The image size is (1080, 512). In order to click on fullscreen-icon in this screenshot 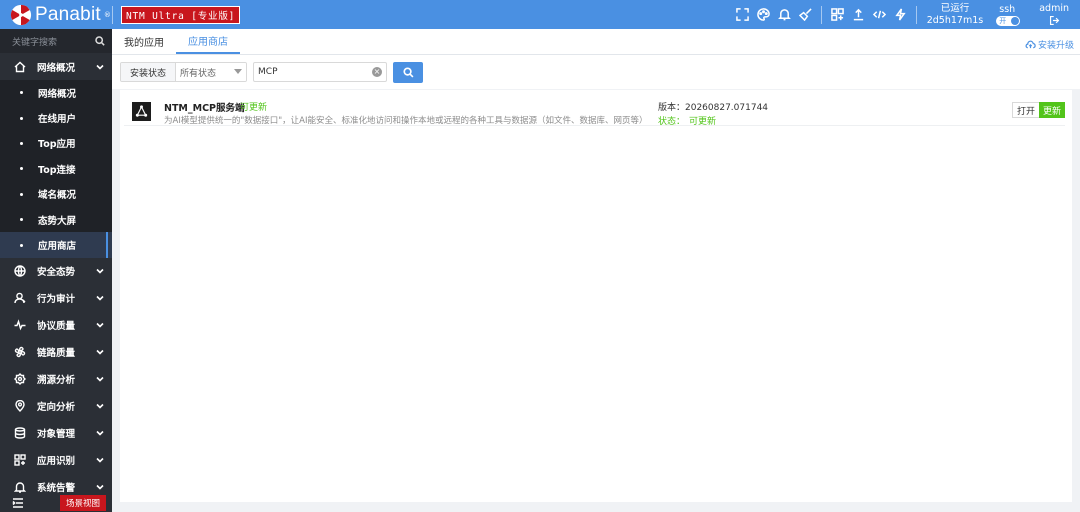, I will do `click(742, 14)`.